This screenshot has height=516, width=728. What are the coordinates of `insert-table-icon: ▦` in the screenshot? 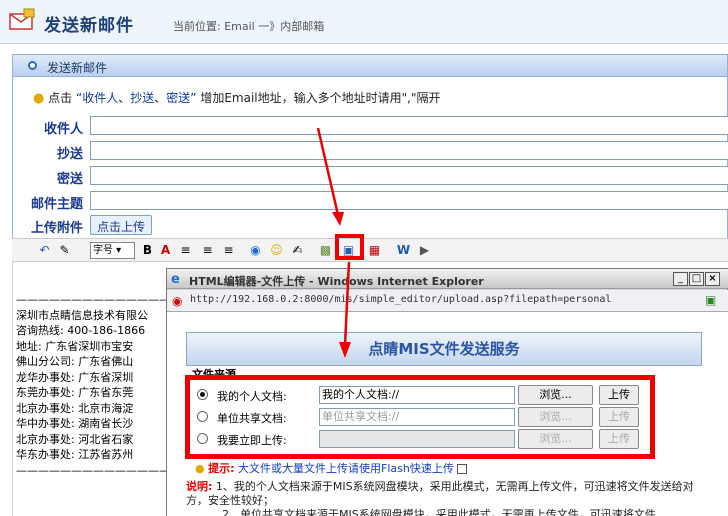 It's located at (374, 250).